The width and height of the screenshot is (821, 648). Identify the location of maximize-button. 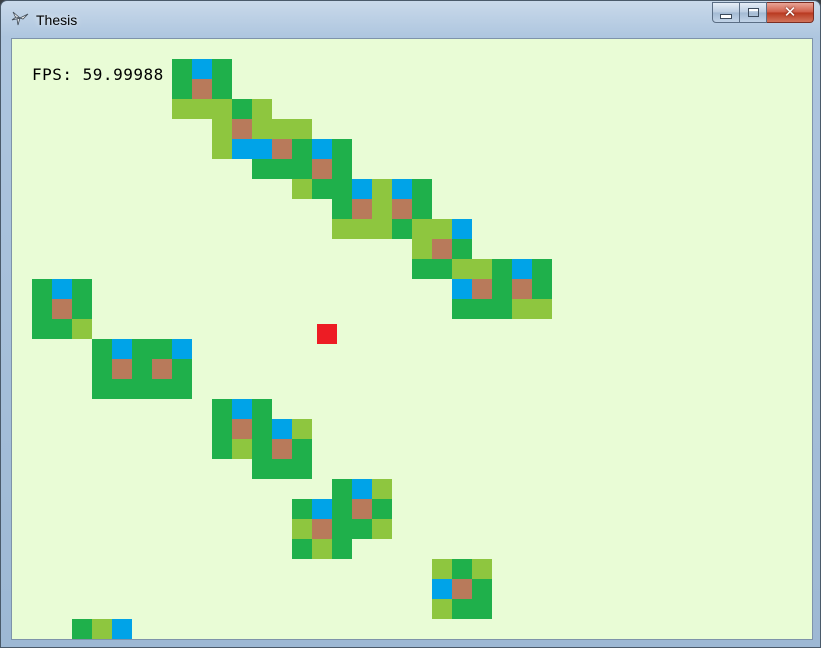
(753, 12).